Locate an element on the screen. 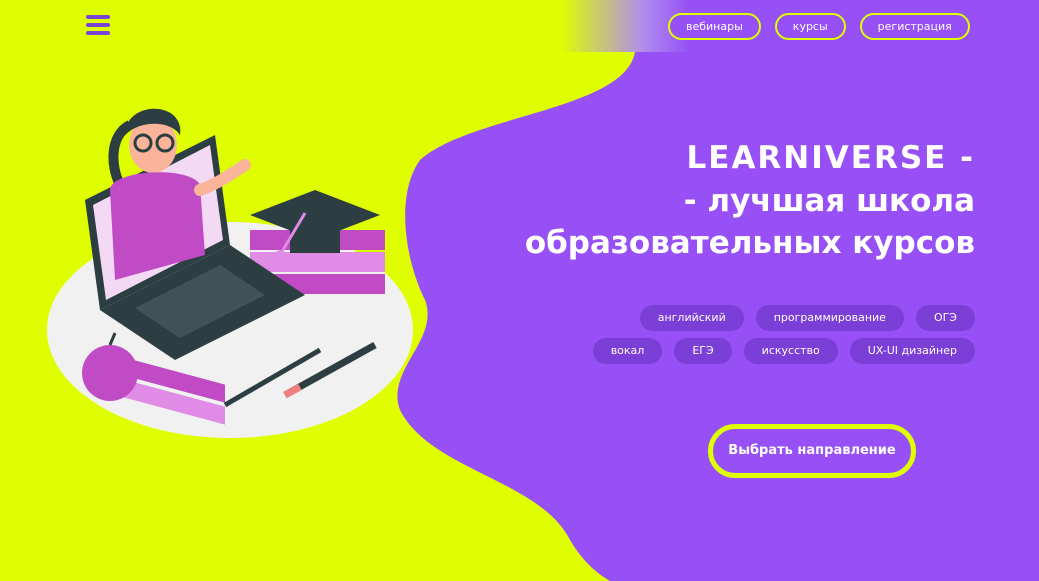 The width and height of the screenshot is (1039, 581). tag-ux-ui-designer: UX-UI дизайнер is located at coordinates (912, 351).